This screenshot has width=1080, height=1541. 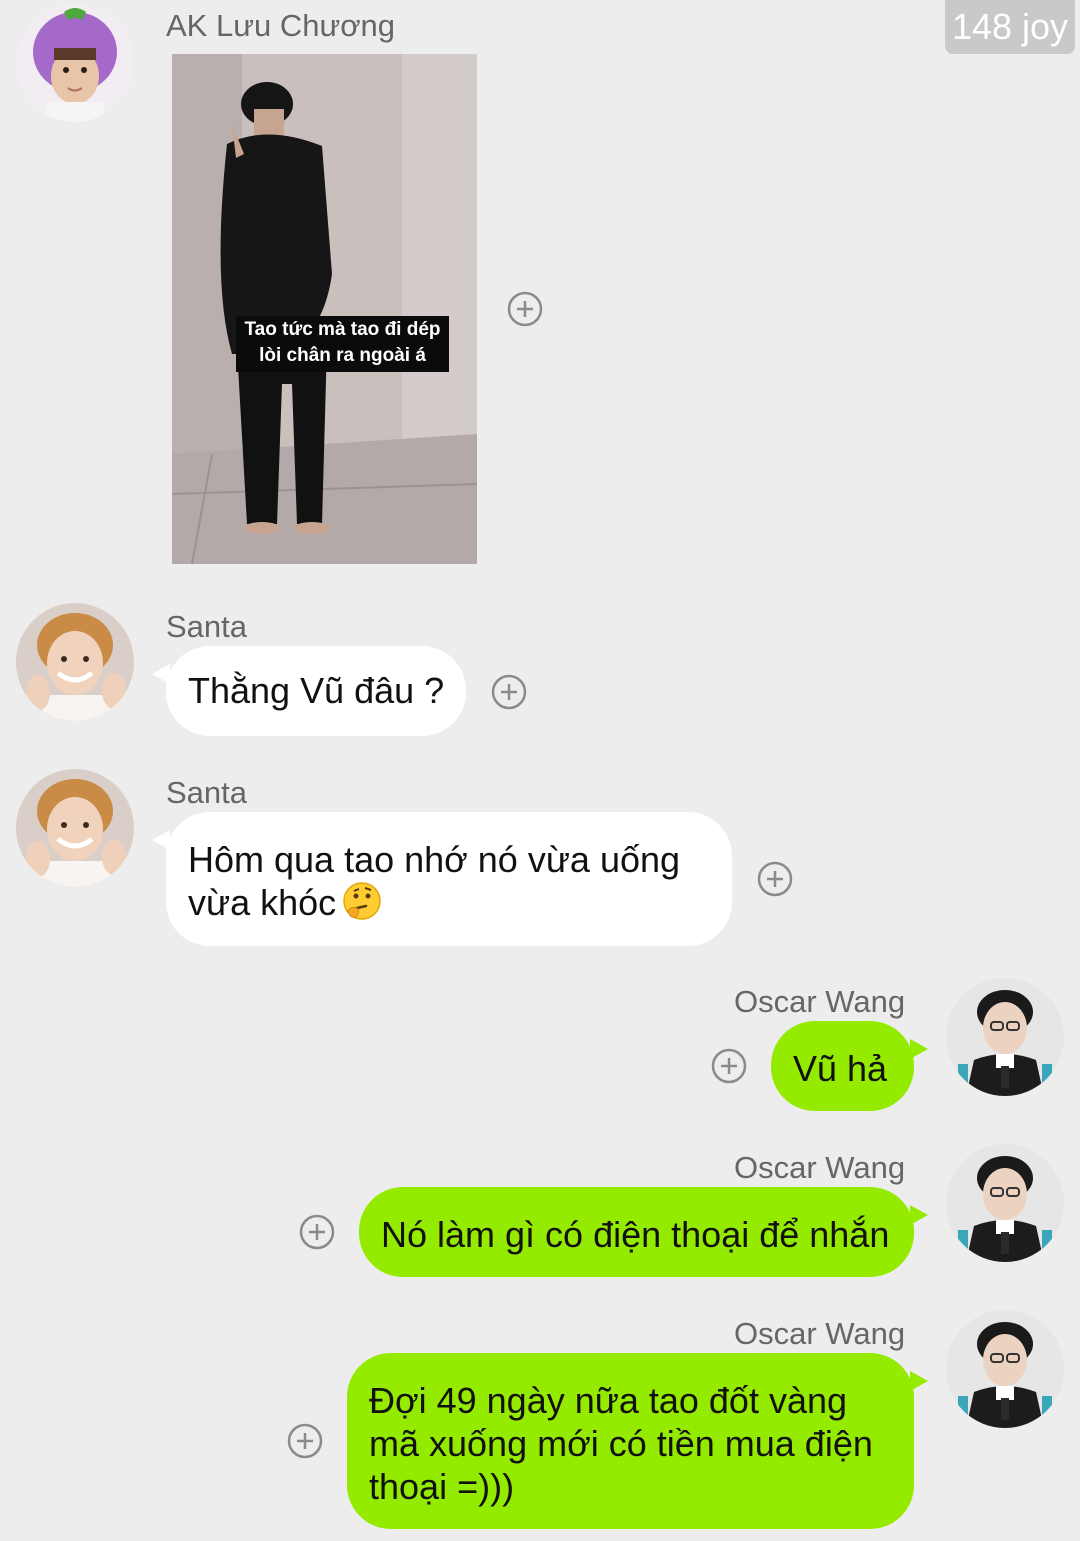 I want to click on caption-line: Tao tức mà tao đi dép, so click(x=342, y=329).